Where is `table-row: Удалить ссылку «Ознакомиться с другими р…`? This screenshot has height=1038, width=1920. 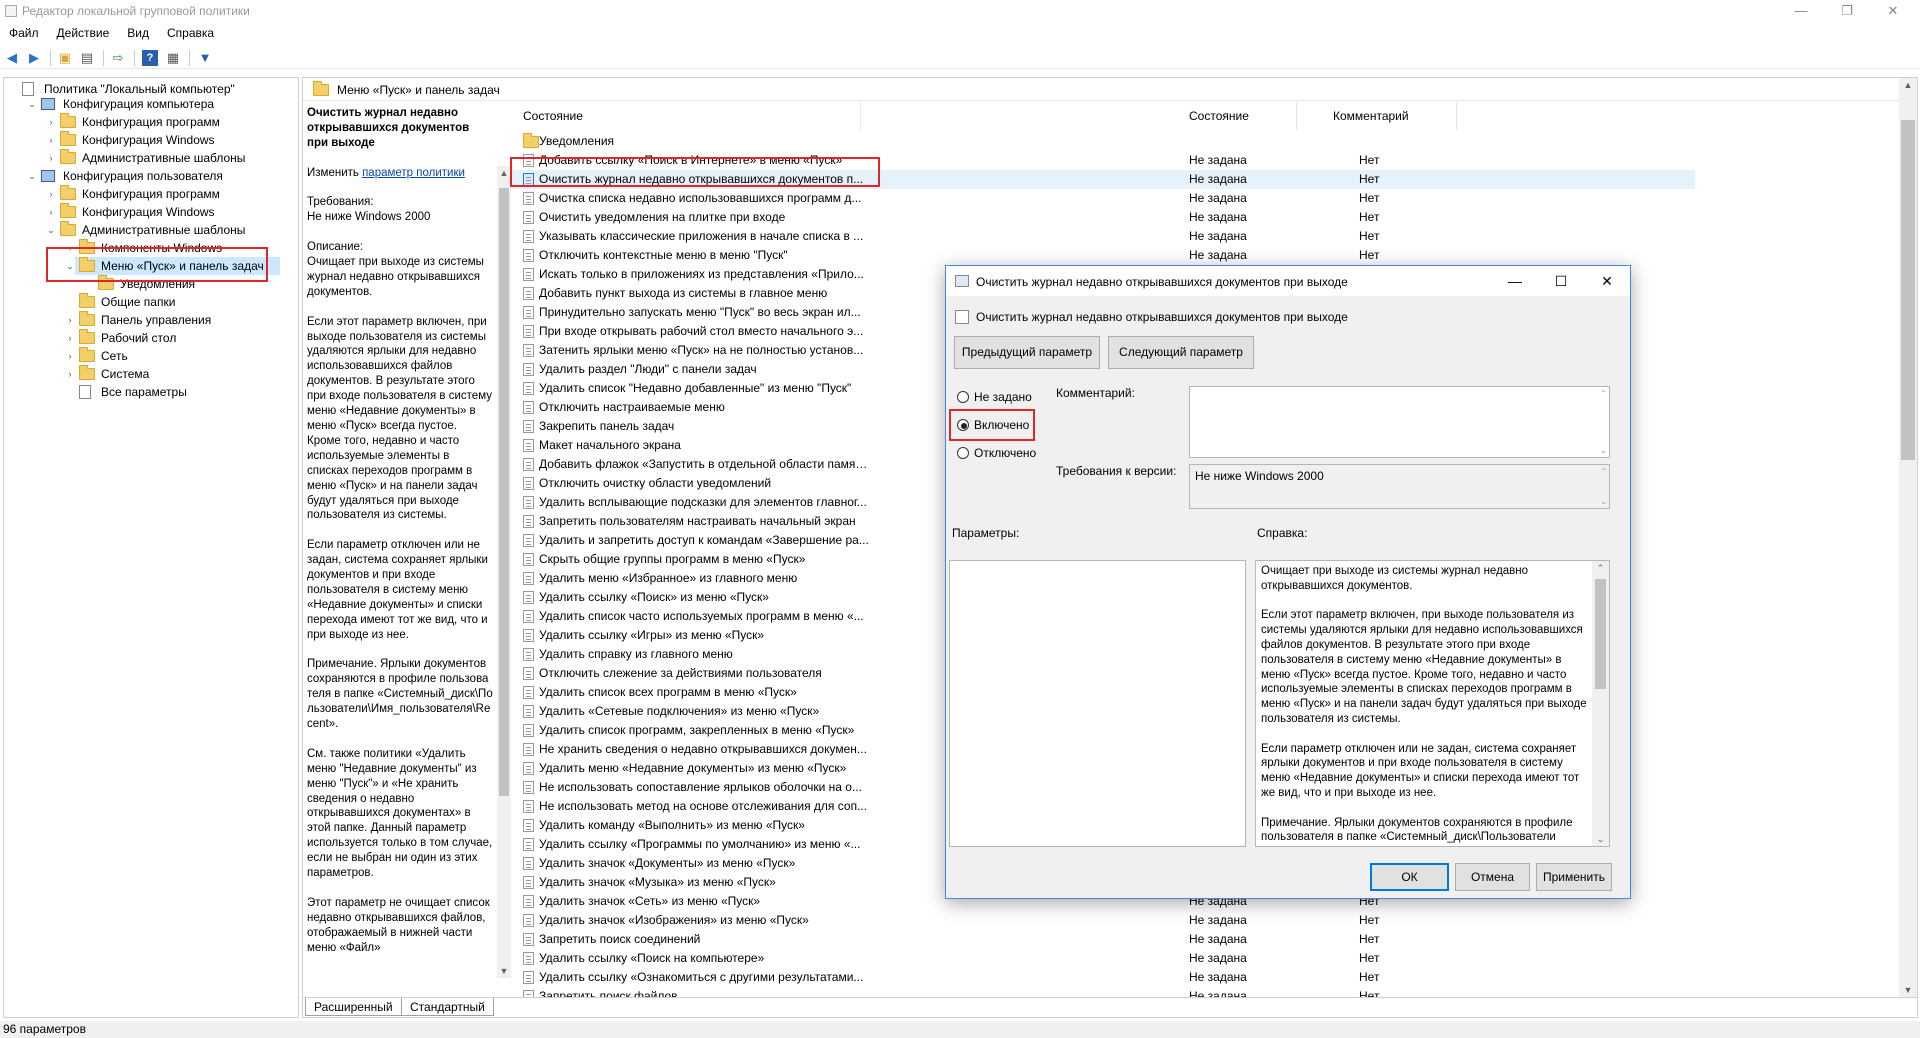 table-row: Удалить ссылку «Ознакомиться с другими р… is located at coordinates (1201, 977).